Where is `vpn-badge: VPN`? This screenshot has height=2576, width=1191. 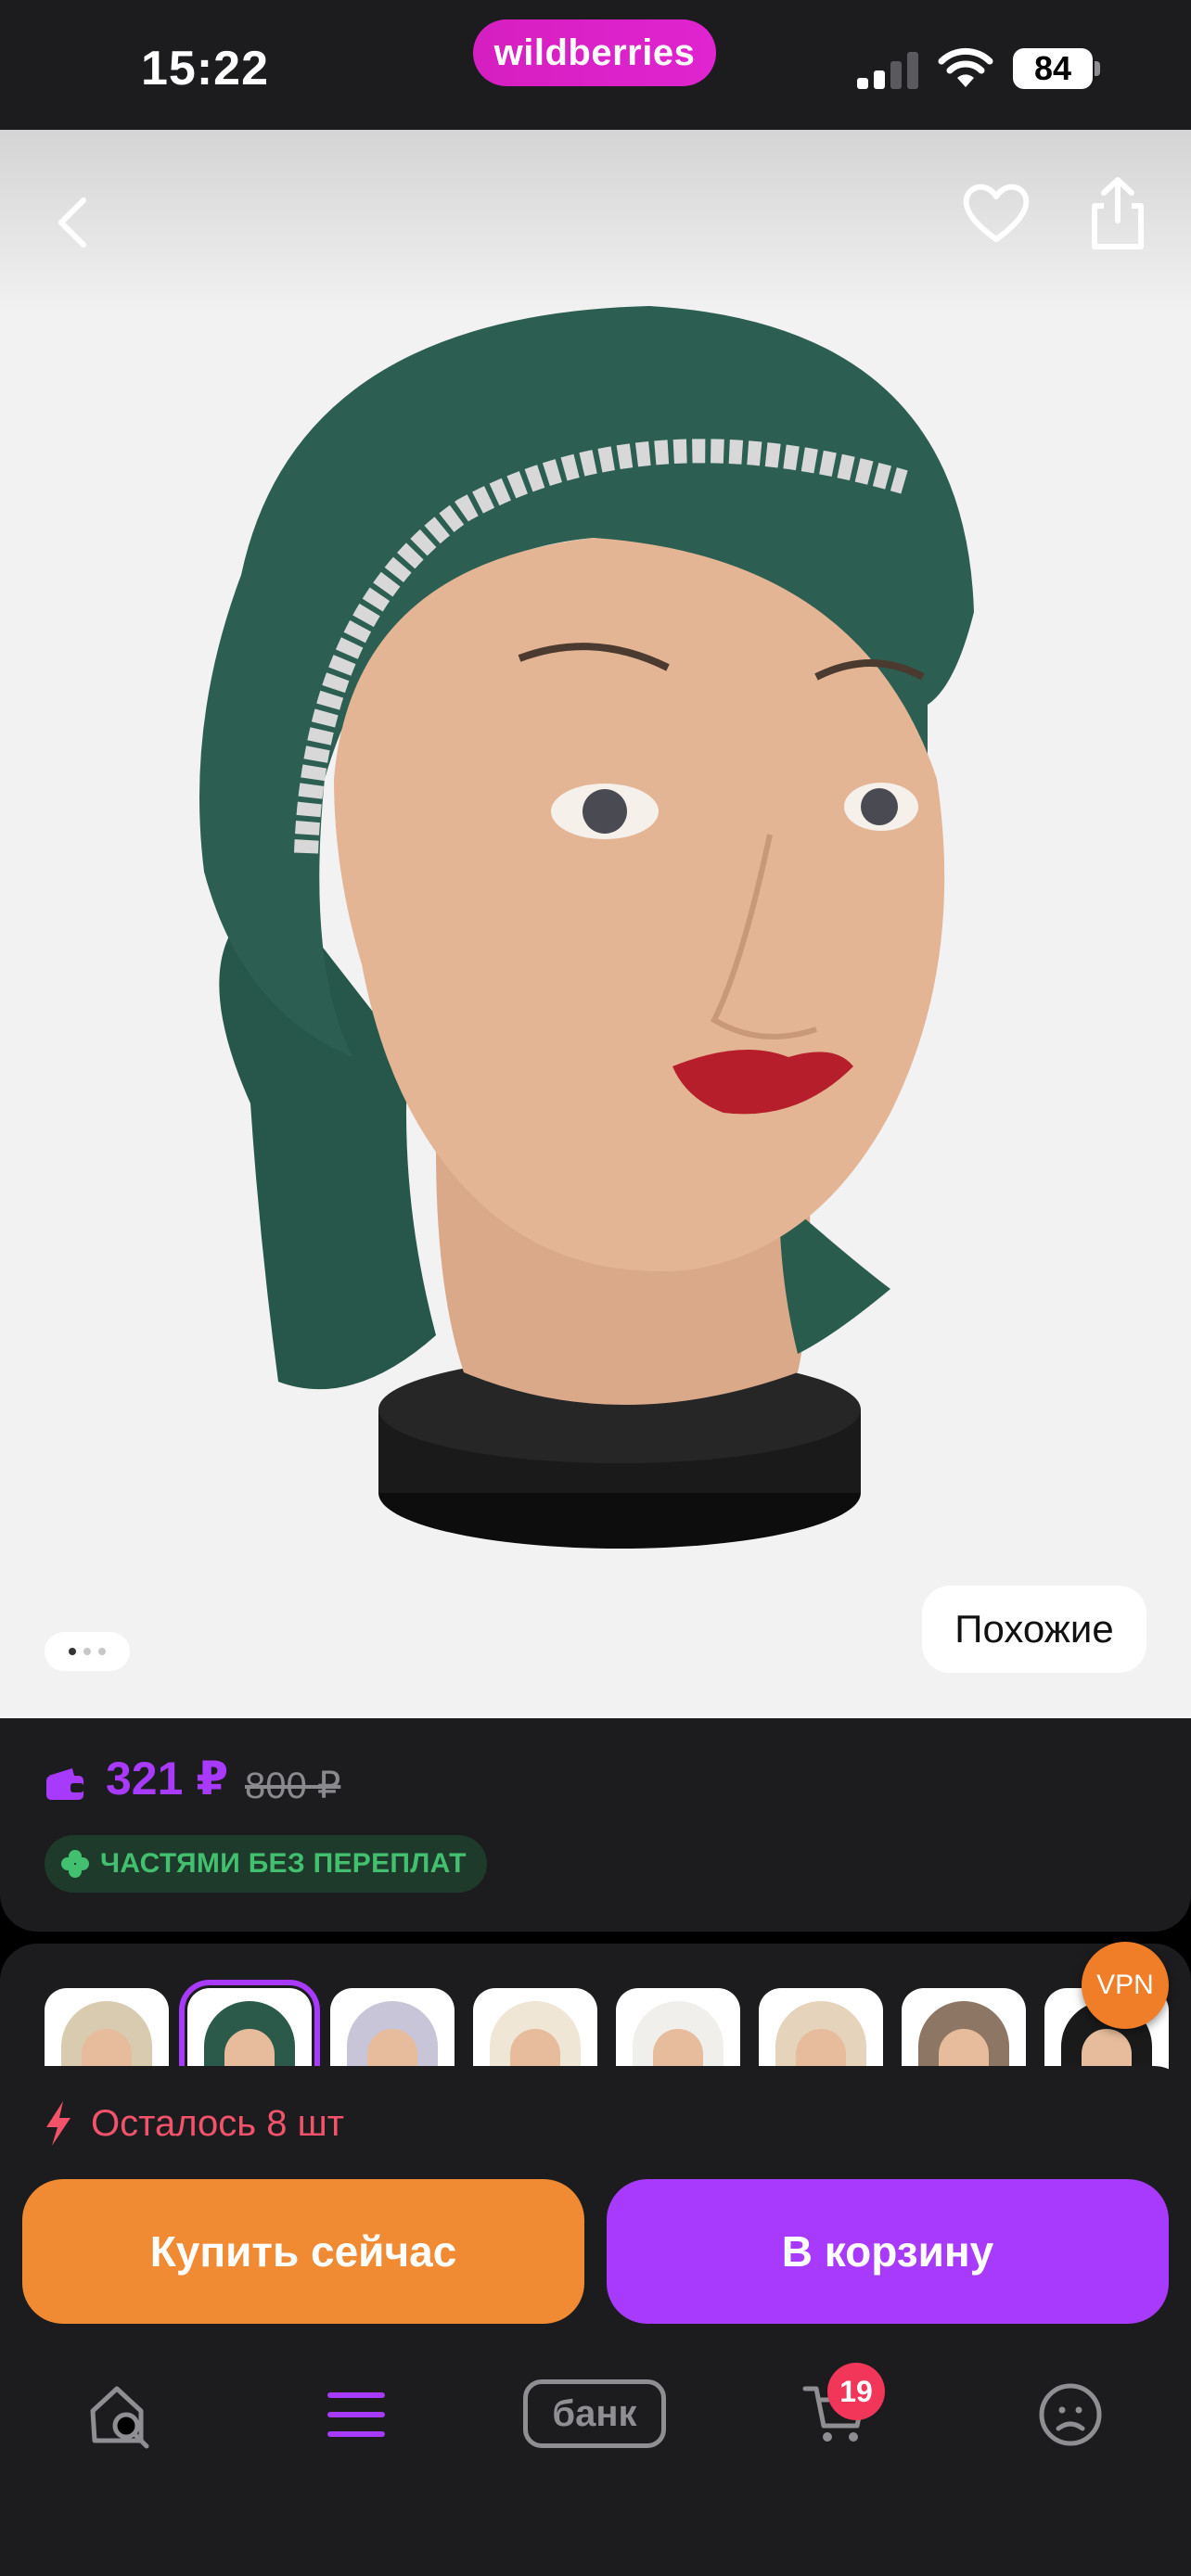 vpn-badge: VPN is located at coordinates (1125, 1985).